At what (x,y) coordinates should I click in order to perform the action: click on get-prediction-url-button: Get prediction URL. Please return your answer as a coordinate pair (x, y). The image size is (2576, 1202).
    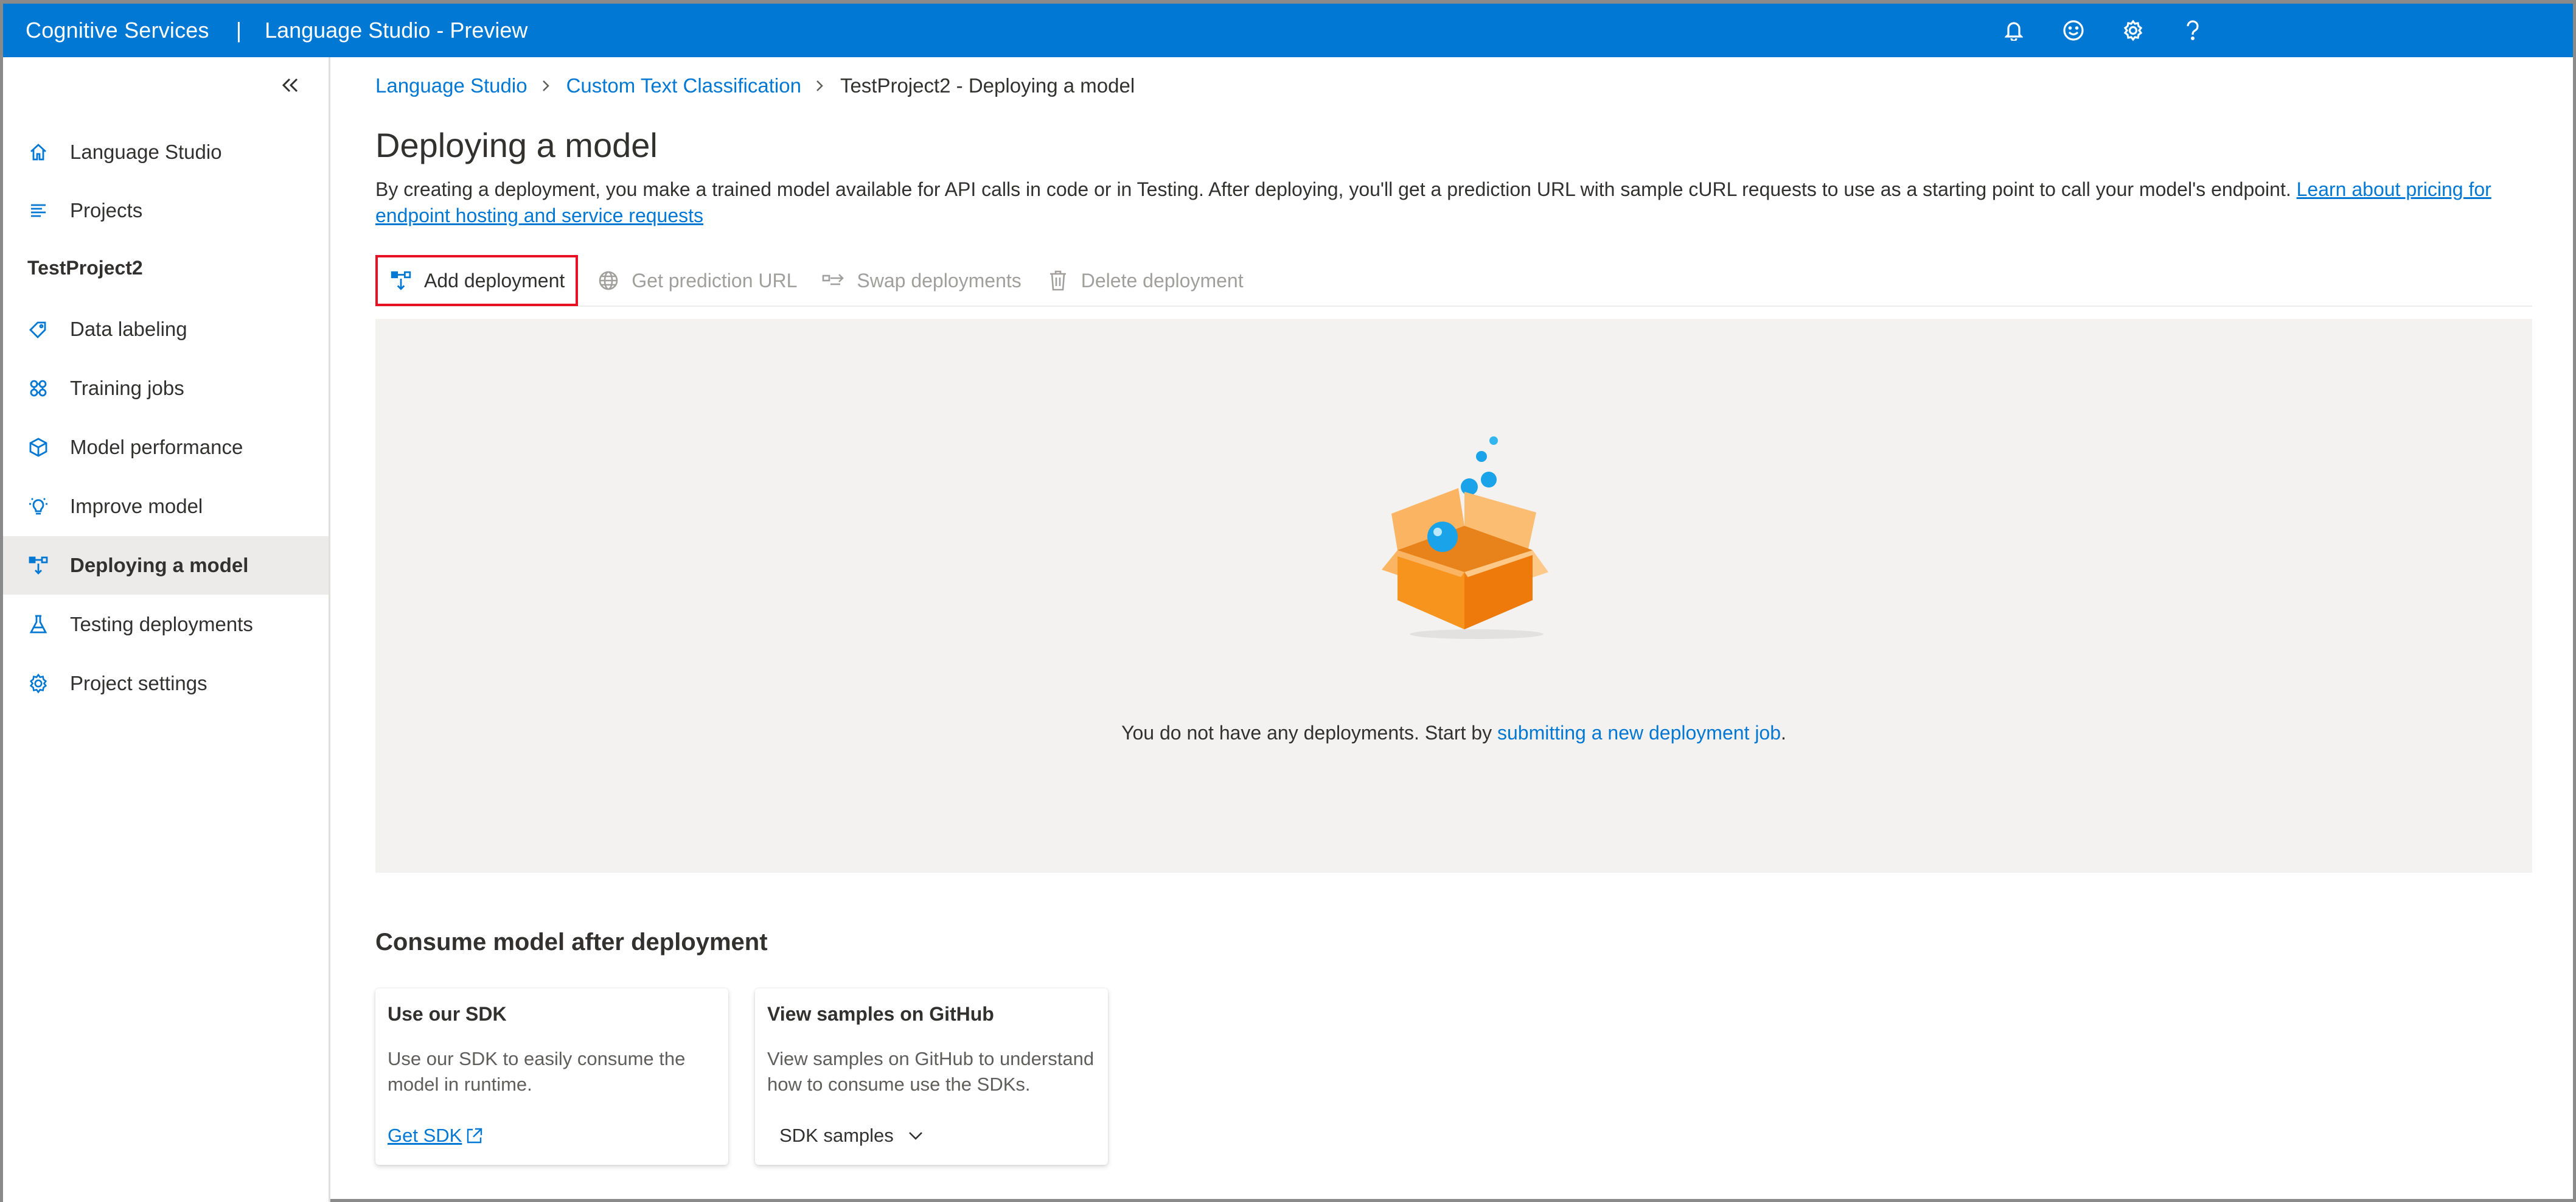
    Looking at the image, I should click on (696, 280).